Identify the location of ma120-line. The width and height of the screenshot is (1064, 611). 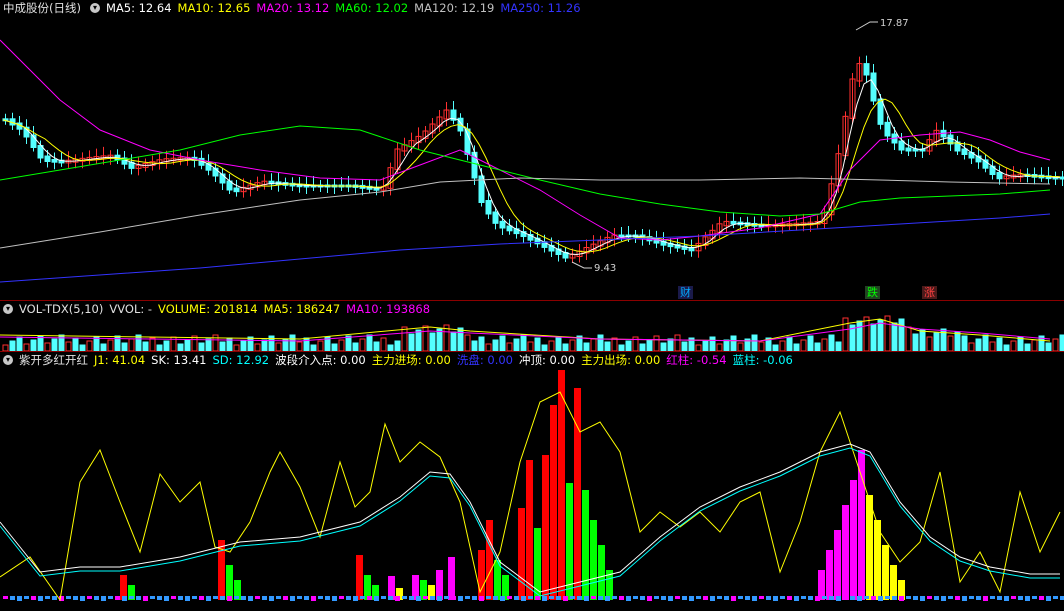
(525, 213).